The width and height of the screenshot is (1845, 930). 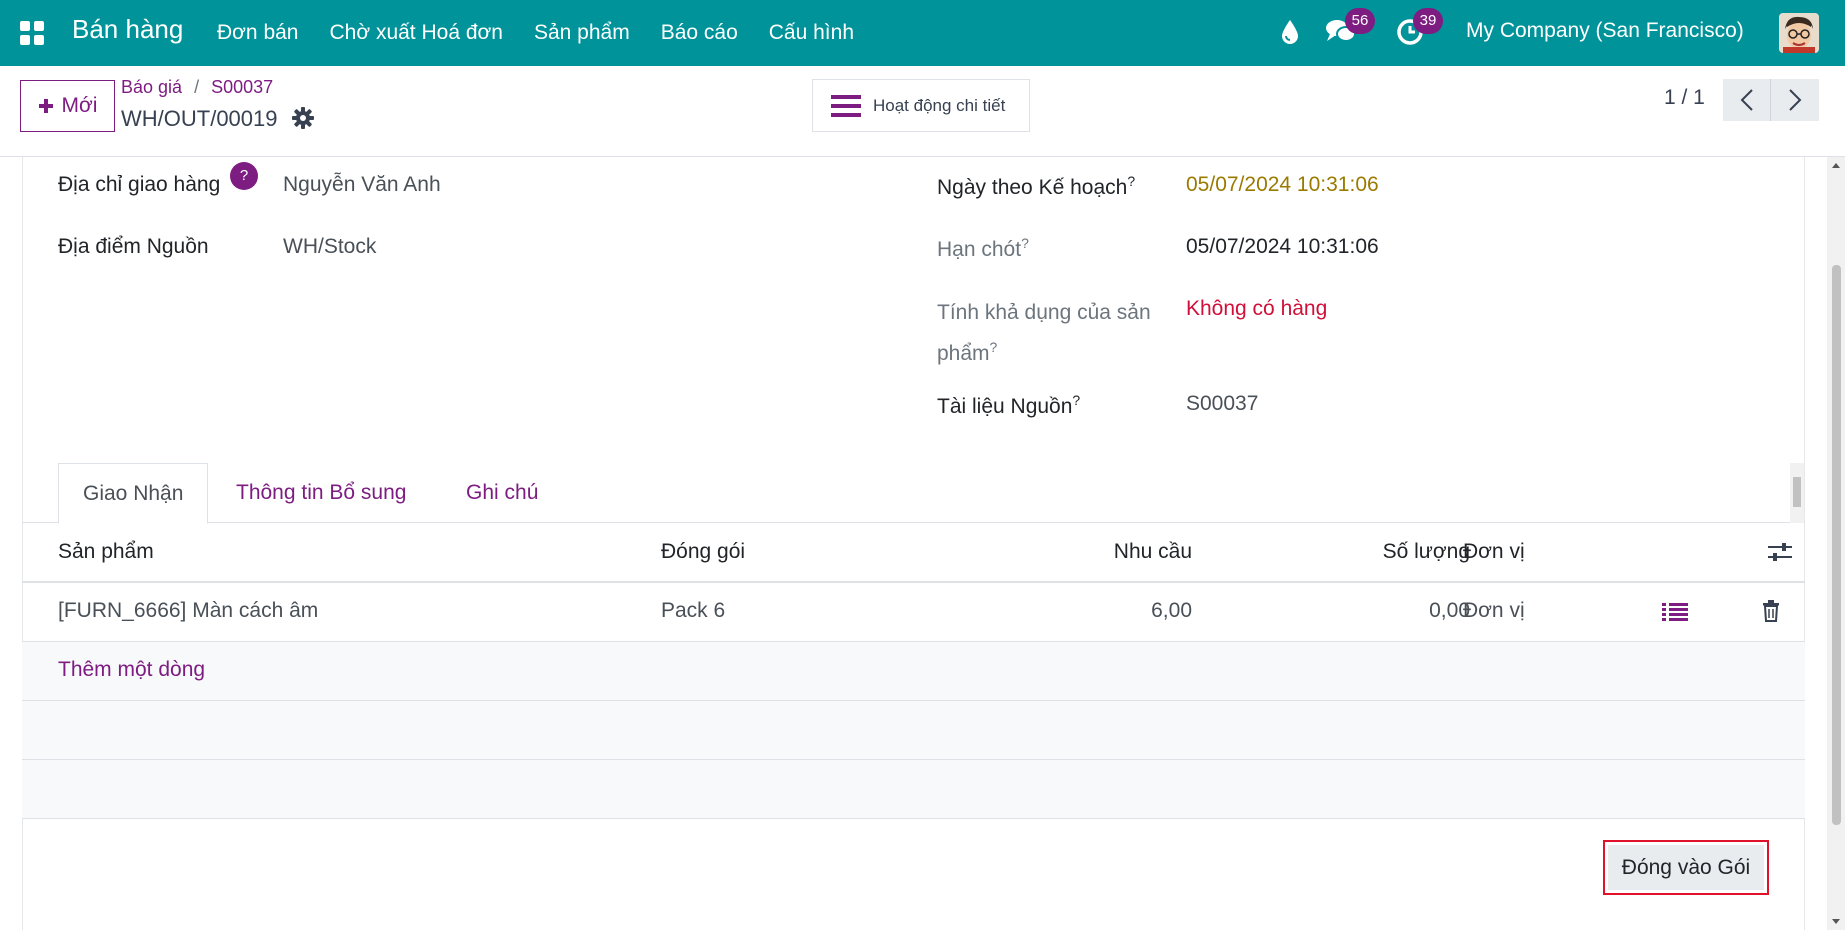 I want to click on detailed-operations-label: Hoạt động chi tiết, so click(x=939, y=105).